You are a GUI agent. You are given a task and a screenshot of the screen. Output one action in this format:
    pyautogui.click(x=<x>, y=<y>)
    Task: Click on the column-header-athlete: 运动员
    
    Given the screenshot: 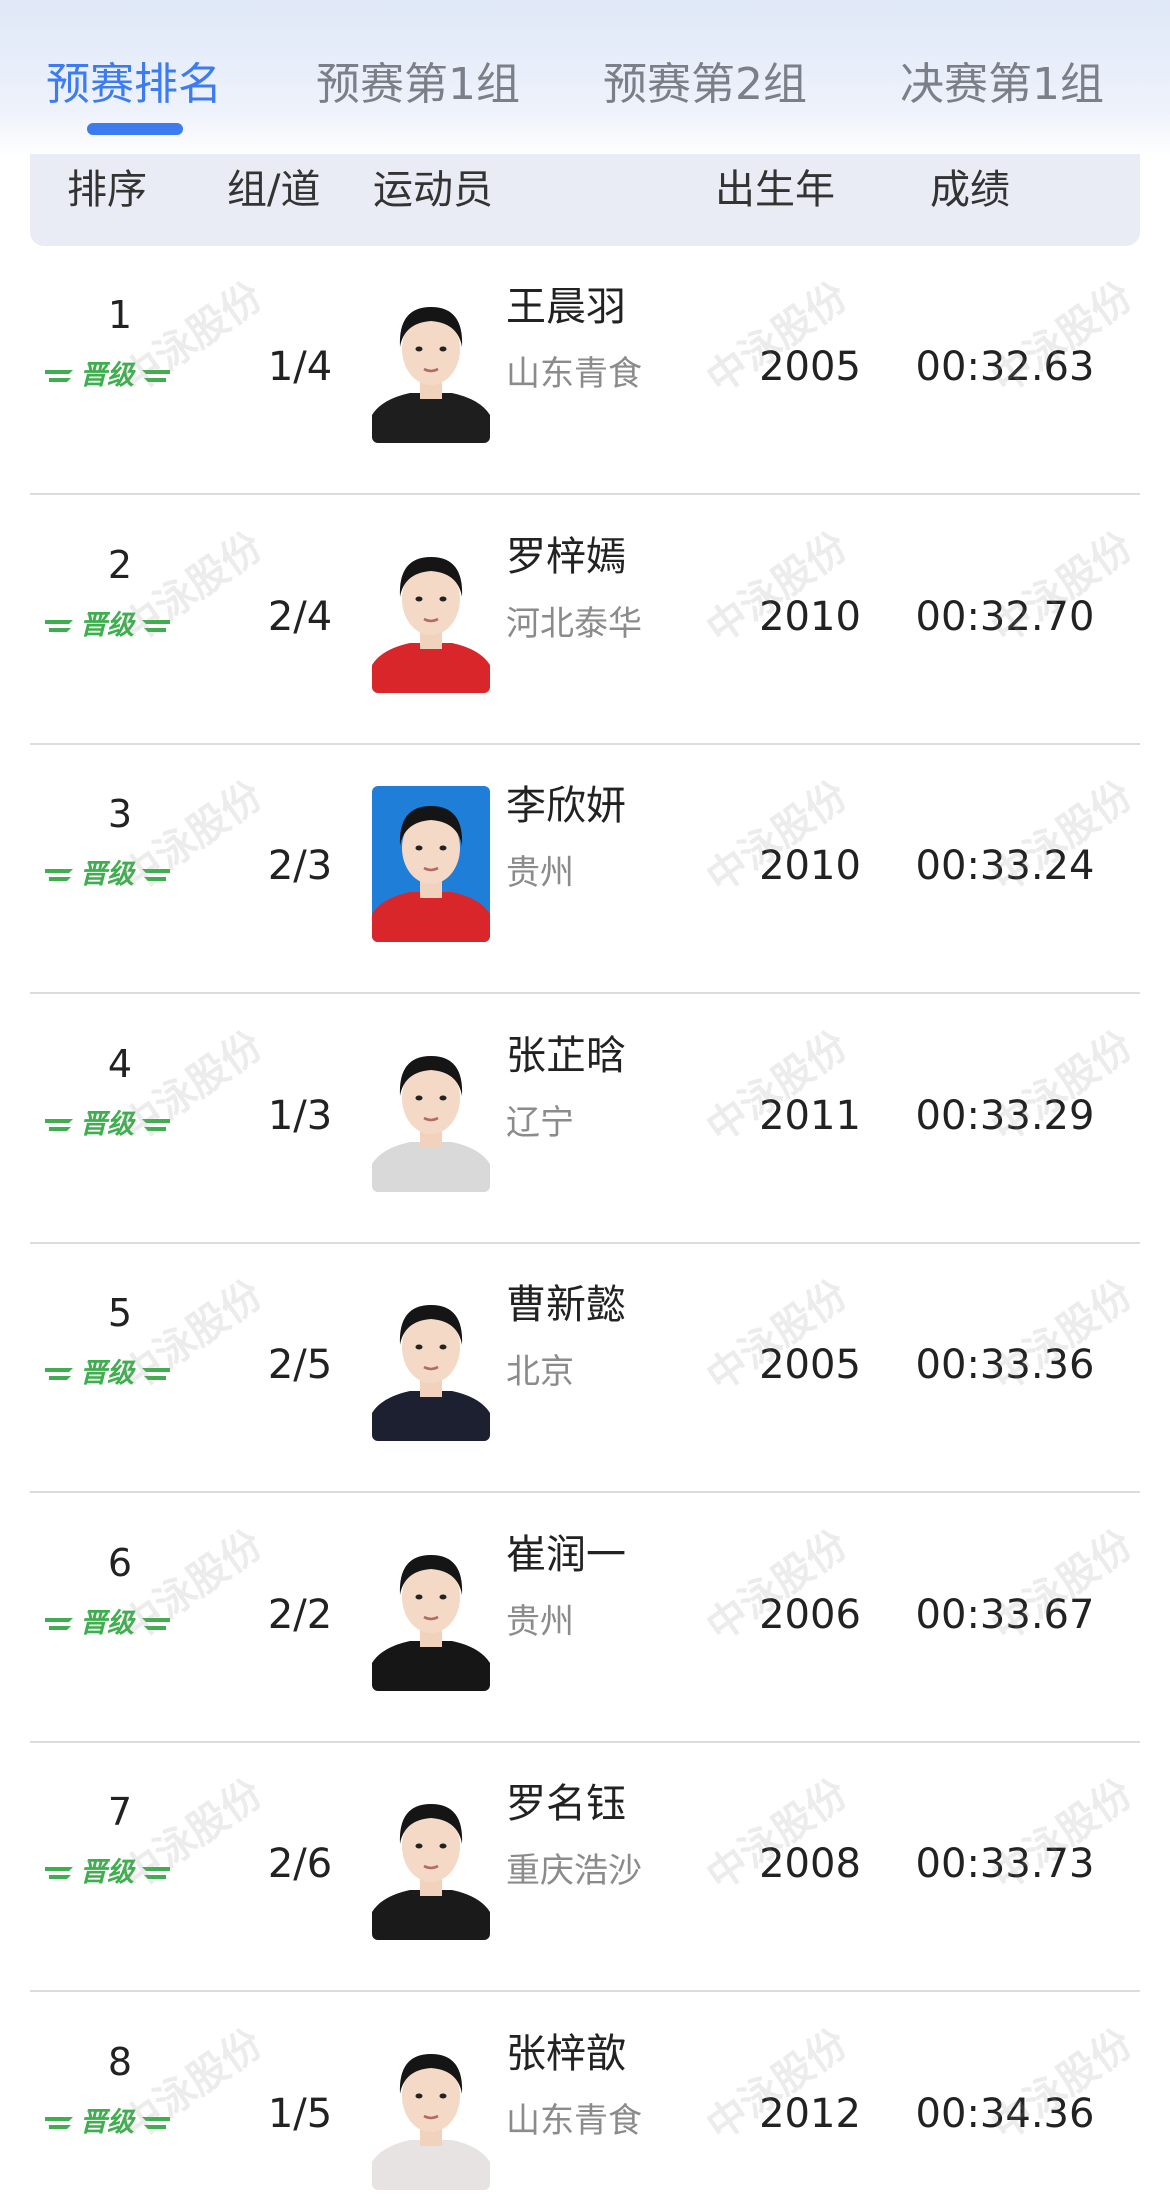 What is the action you would take?
    pyautogui.click(x=433, y=190)
    